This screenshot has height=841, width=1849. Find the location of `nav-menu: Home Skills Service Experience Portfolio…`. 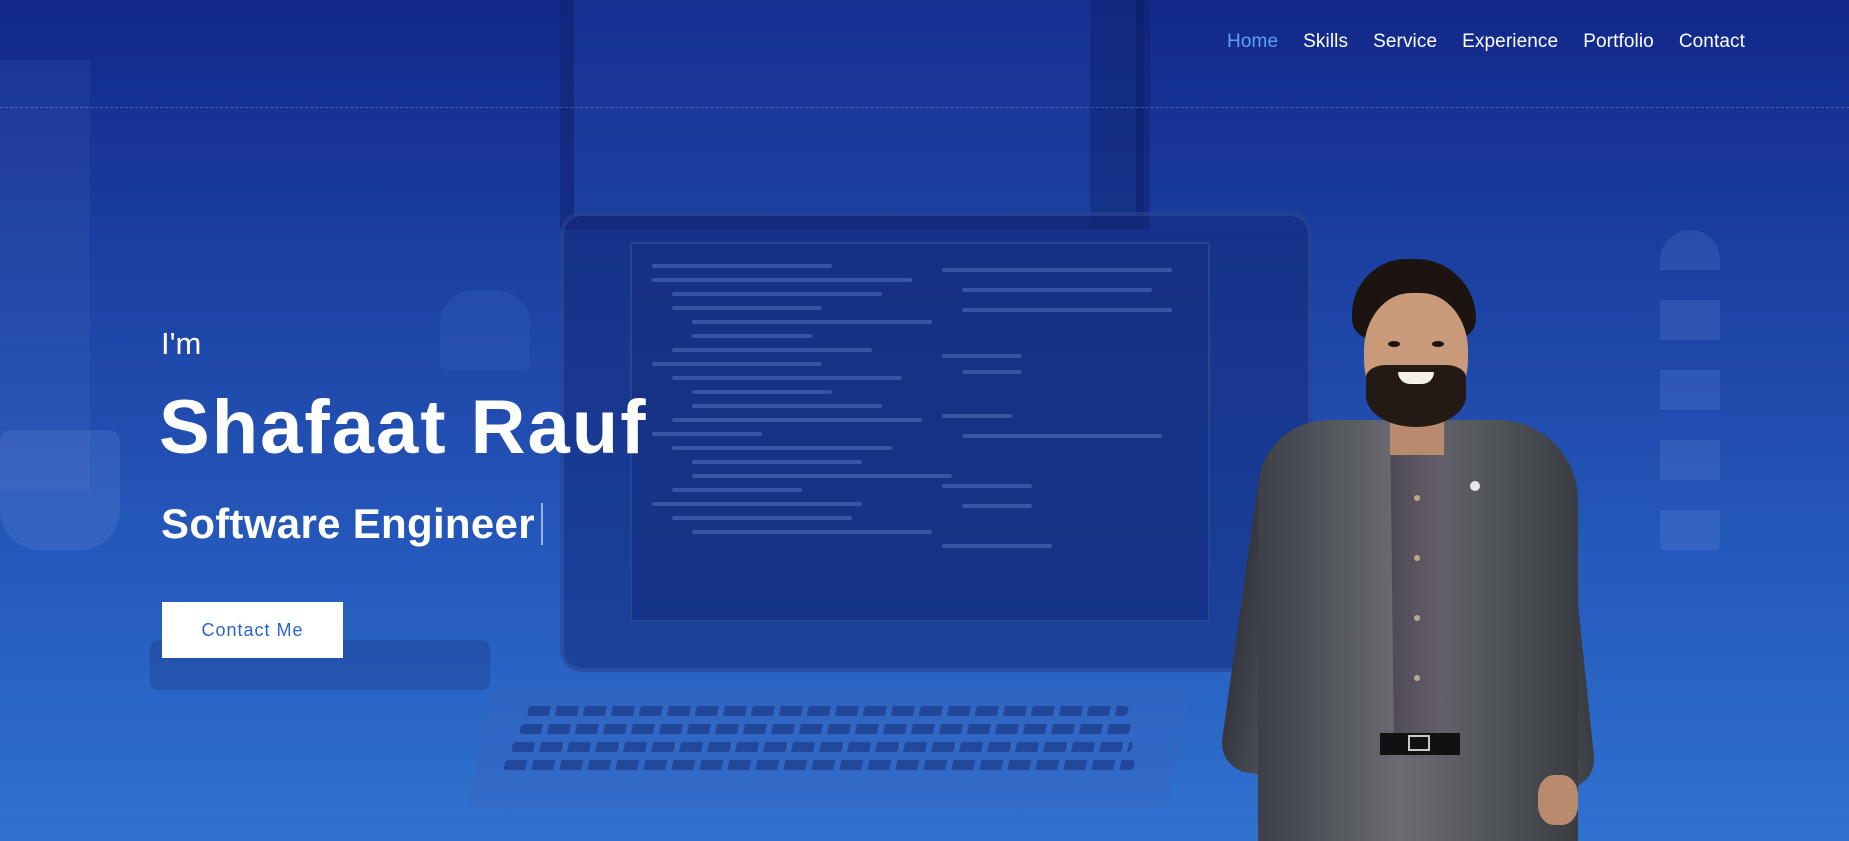

nav-menu: Home Skills Service Experience Portfolio… is located at coordinates (1486, 42).